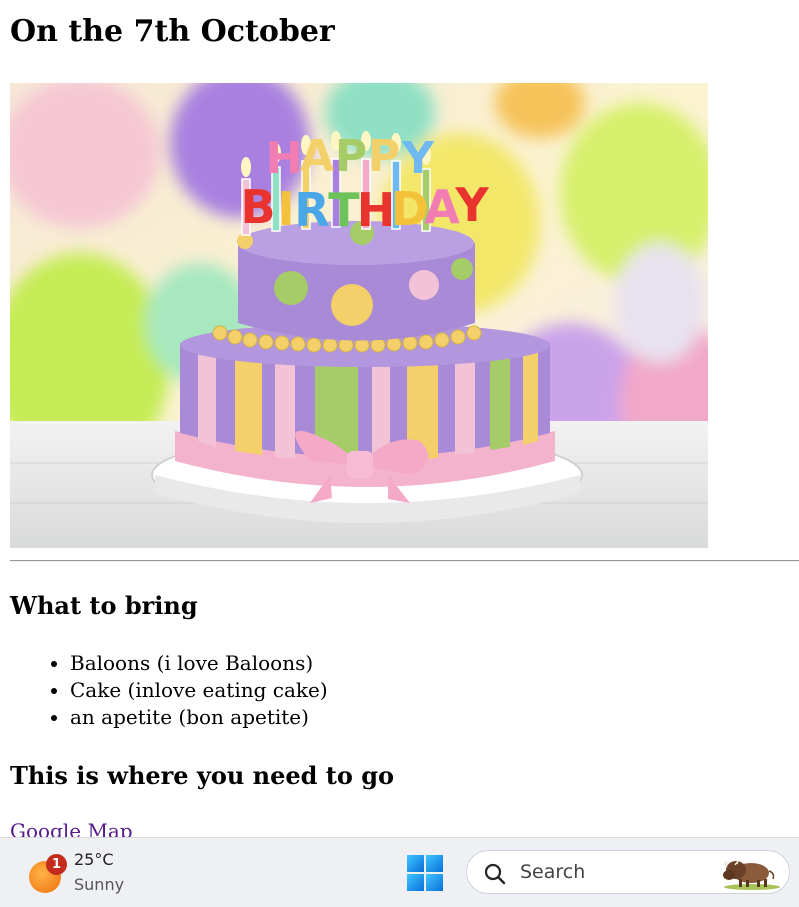 The height and width of the screenshot is (907, 799). What do you see at coordinates (553, 872) in the screenshot?
I see `search-placeholder: Search` at bounding box center [553, 872].